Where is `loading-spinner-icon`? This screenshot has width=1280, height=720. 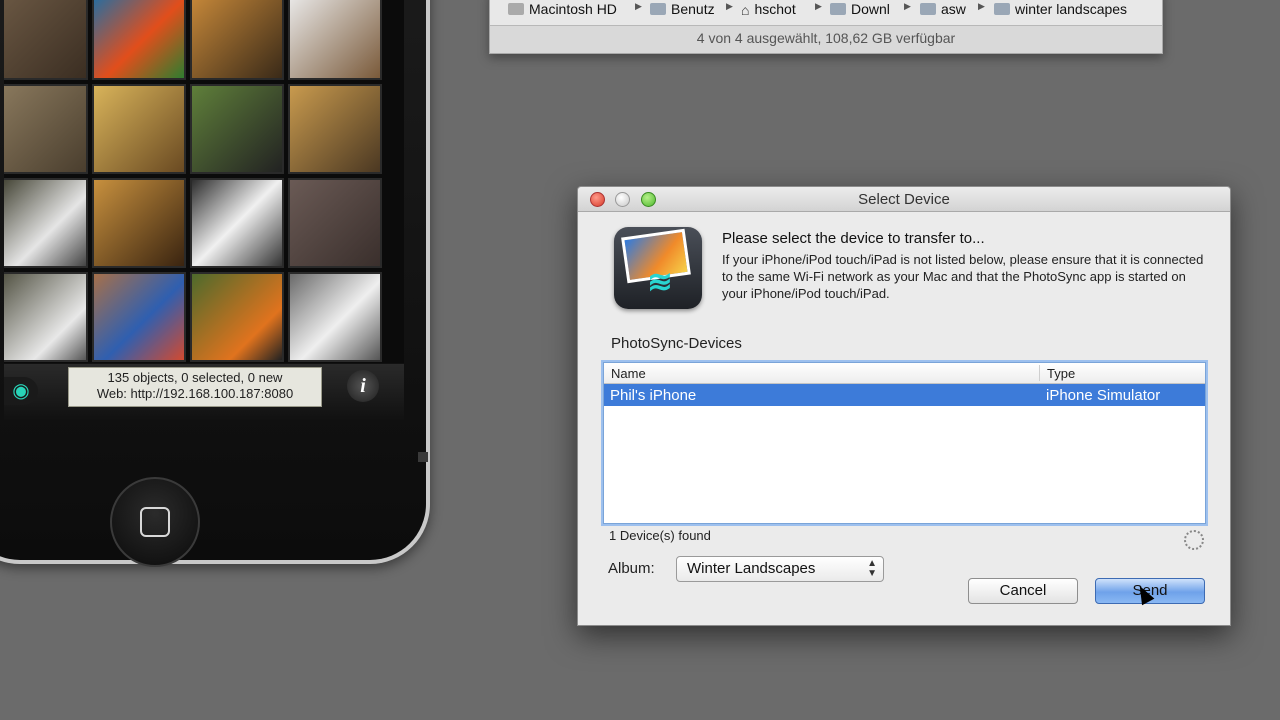 loading-spinner-icon is located at coordinates (1194, 540).